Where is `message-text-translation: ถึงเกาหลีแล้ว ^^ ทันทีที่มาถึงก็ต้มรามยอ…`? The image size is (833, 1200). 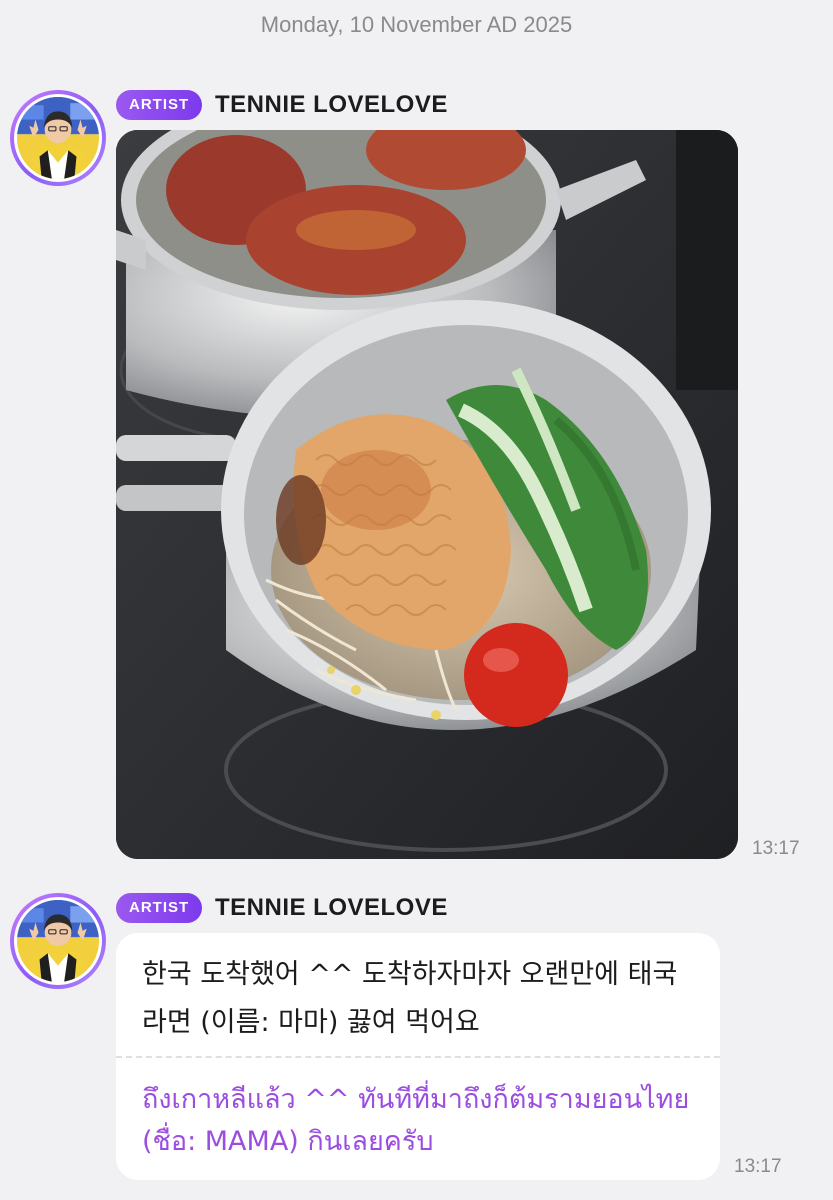 message-text-translation: ถึงเกาหลีแล้ว ^^ ทันทีที่มาถึงก็ต้มรามยอ… is located at coordinates (416, 1120).